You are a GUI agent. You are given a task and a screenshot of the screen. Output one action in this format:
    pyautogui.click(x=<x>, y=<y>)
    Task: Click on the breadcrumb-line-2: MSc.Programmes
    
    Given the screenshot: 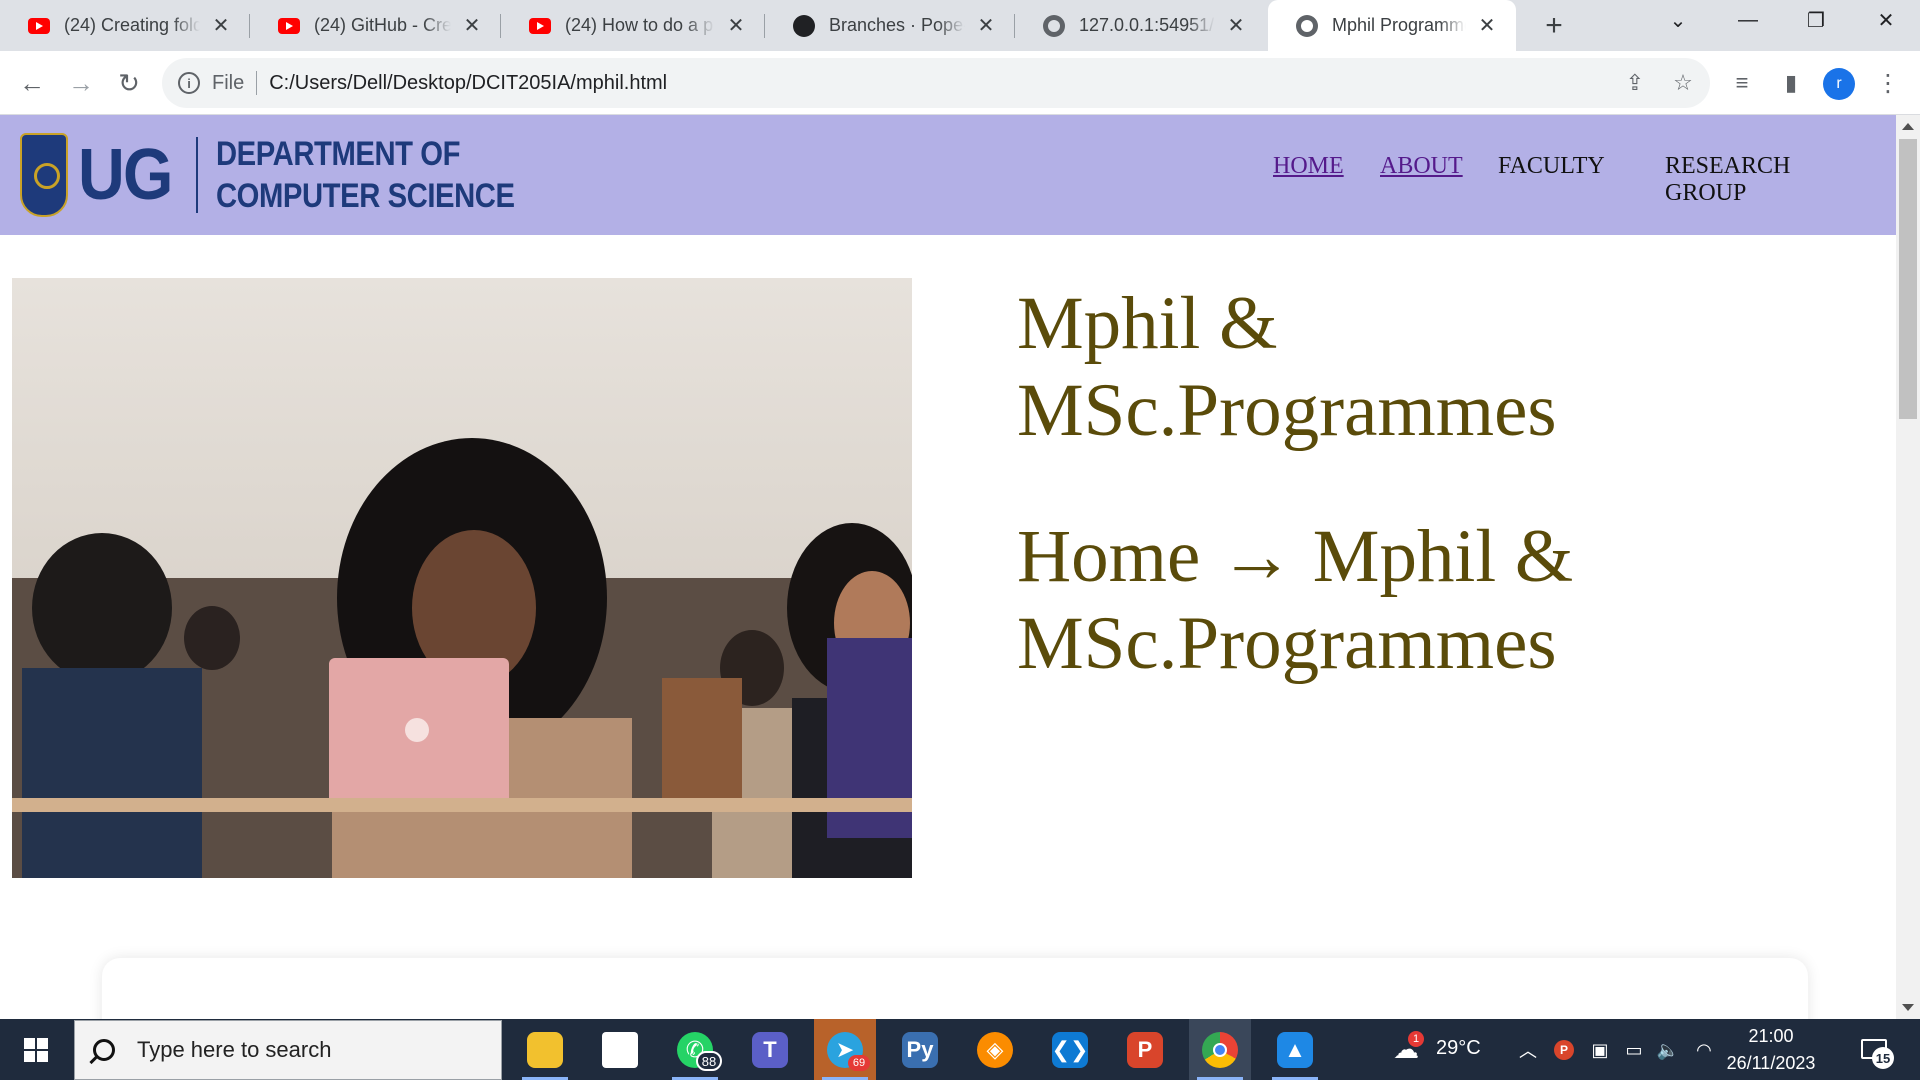 What is the action you would take?
    pyautogui.click(x=1287, y=643)
    